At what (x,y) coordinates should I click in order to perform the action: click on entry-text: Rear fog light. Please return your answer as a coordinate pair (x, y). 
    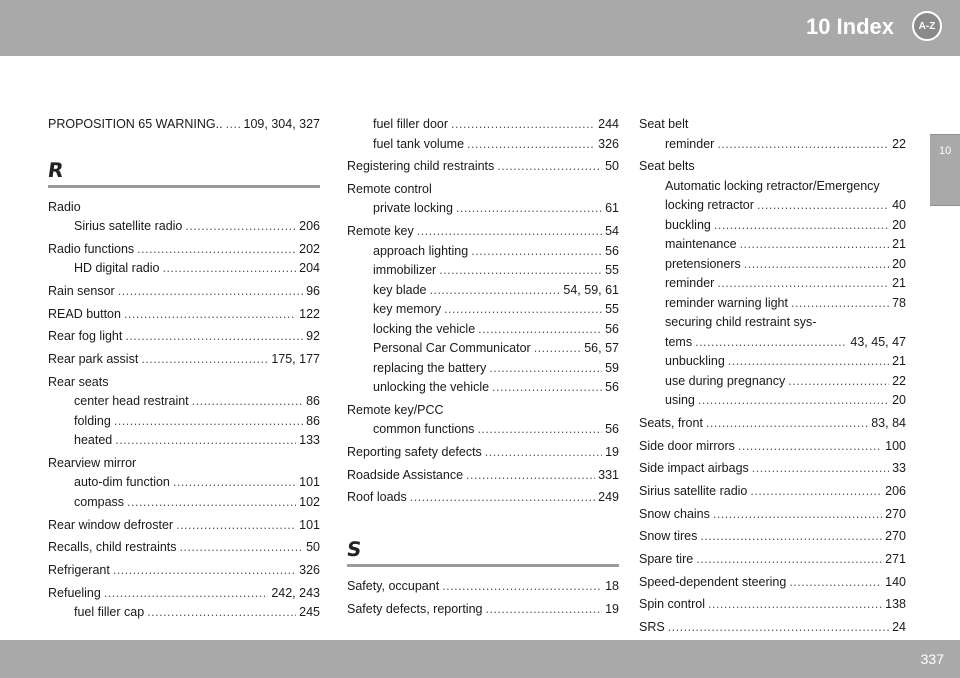
    Looking at the image, I should click on (85, 336).